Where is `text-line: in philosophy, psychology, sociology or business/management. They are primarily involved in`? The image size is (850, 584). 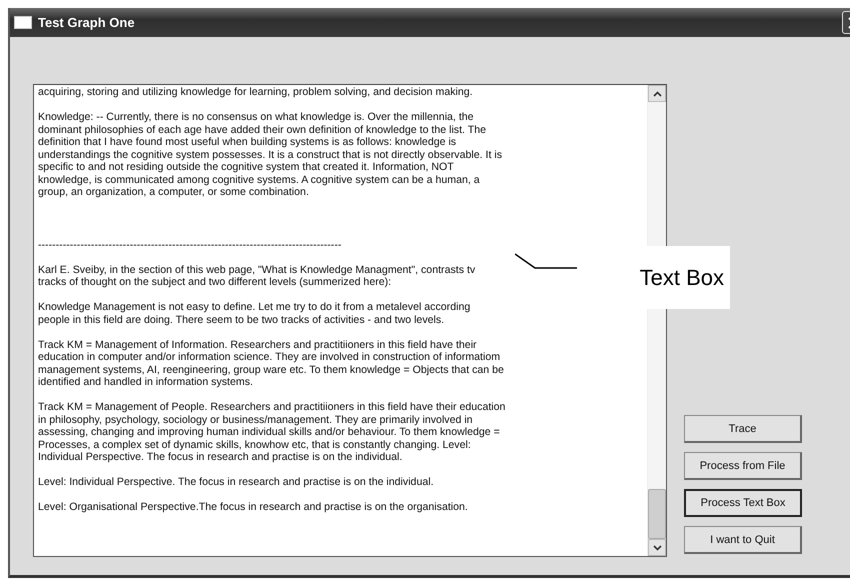 text-line: in philosophy, psychology, sociology or business/management. They are primarily involved in is located at coordinates (256, 420).